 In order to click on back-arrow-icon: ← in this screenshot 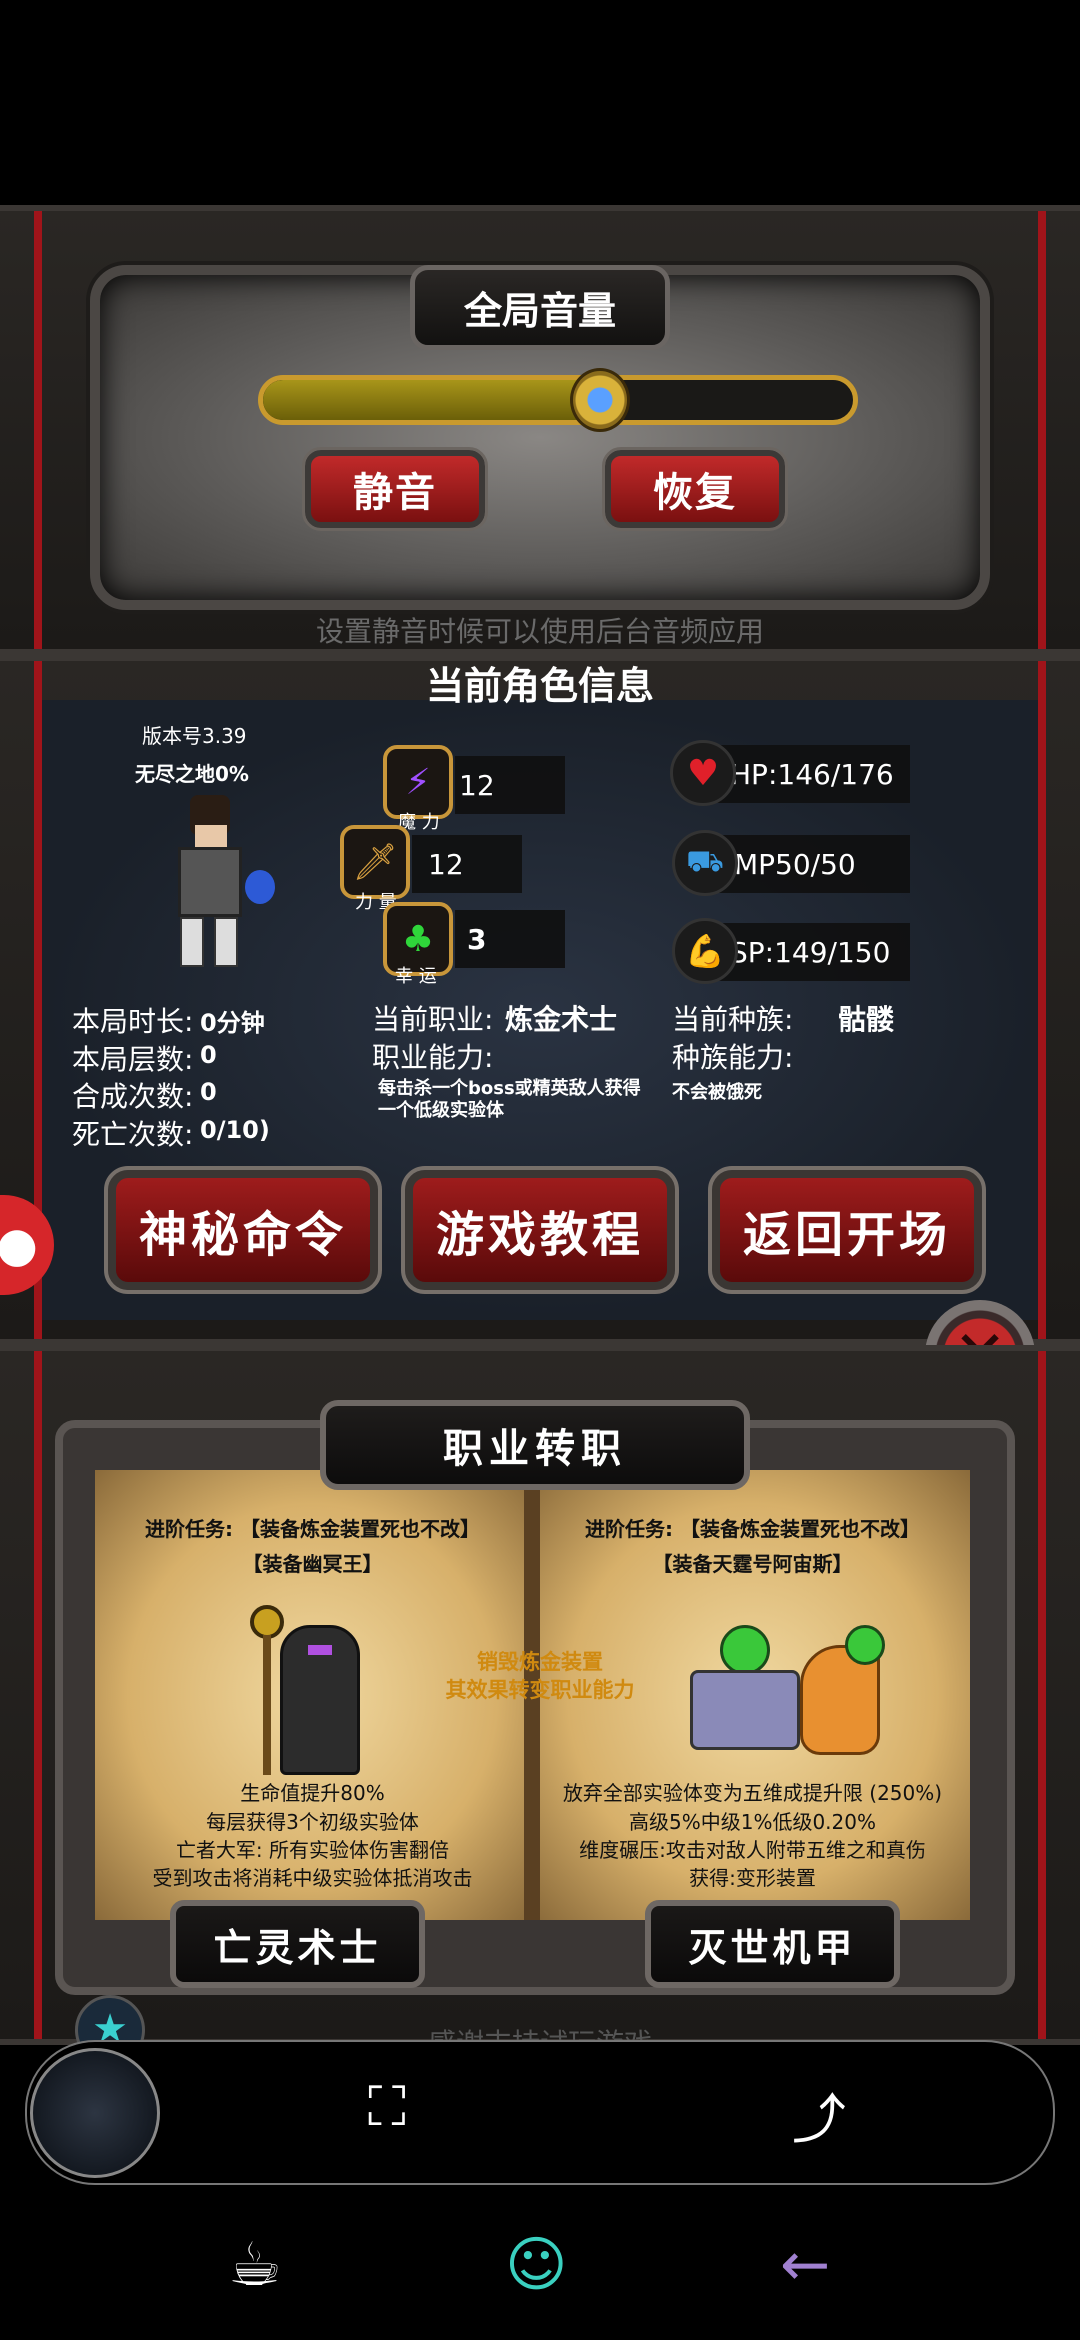, I will do `click(805, 2265)`.